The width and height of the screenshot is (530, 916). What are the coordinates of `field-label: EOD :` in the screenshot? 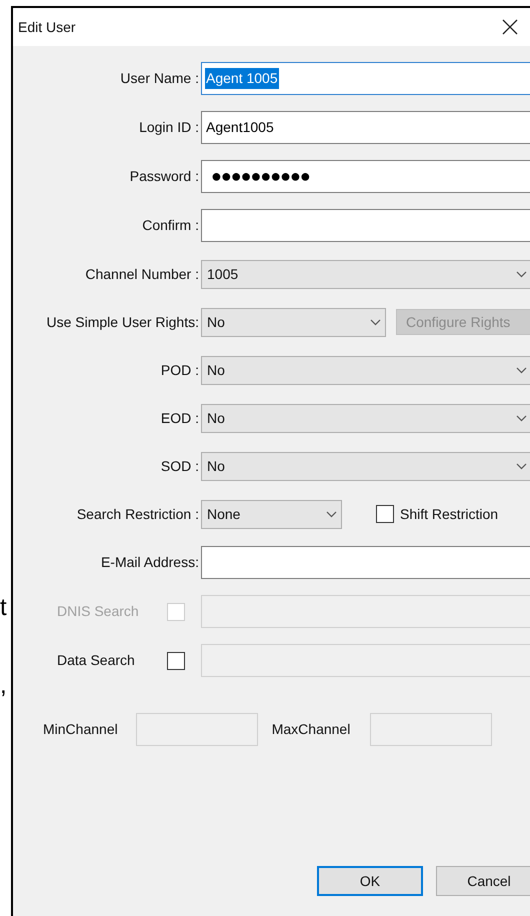 It's located at (180, 418).